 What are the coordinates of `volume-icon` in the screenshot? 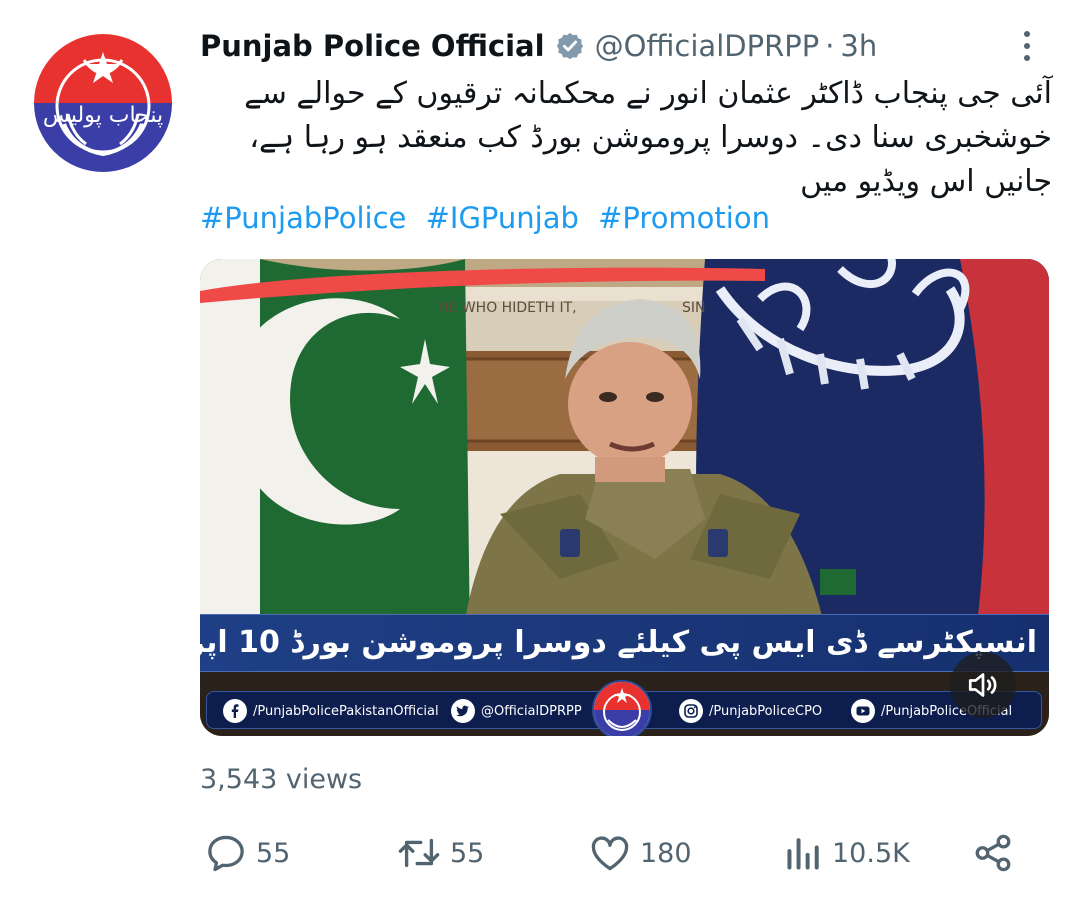 It's located at (982, 685).